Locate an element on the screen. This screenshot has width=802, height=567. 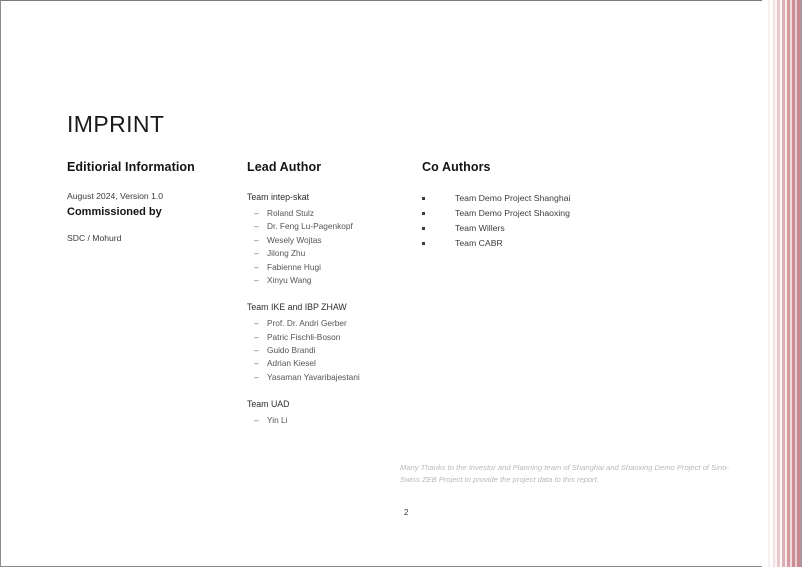
team-member-name: Roland Stulz is located at coordinates (291, 212).